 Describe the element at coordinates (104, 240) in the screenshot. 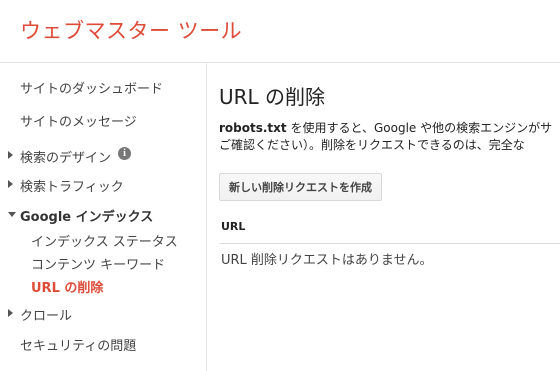

I see `sidebar-subitem-index-status: インデックス ステータス` at that location.